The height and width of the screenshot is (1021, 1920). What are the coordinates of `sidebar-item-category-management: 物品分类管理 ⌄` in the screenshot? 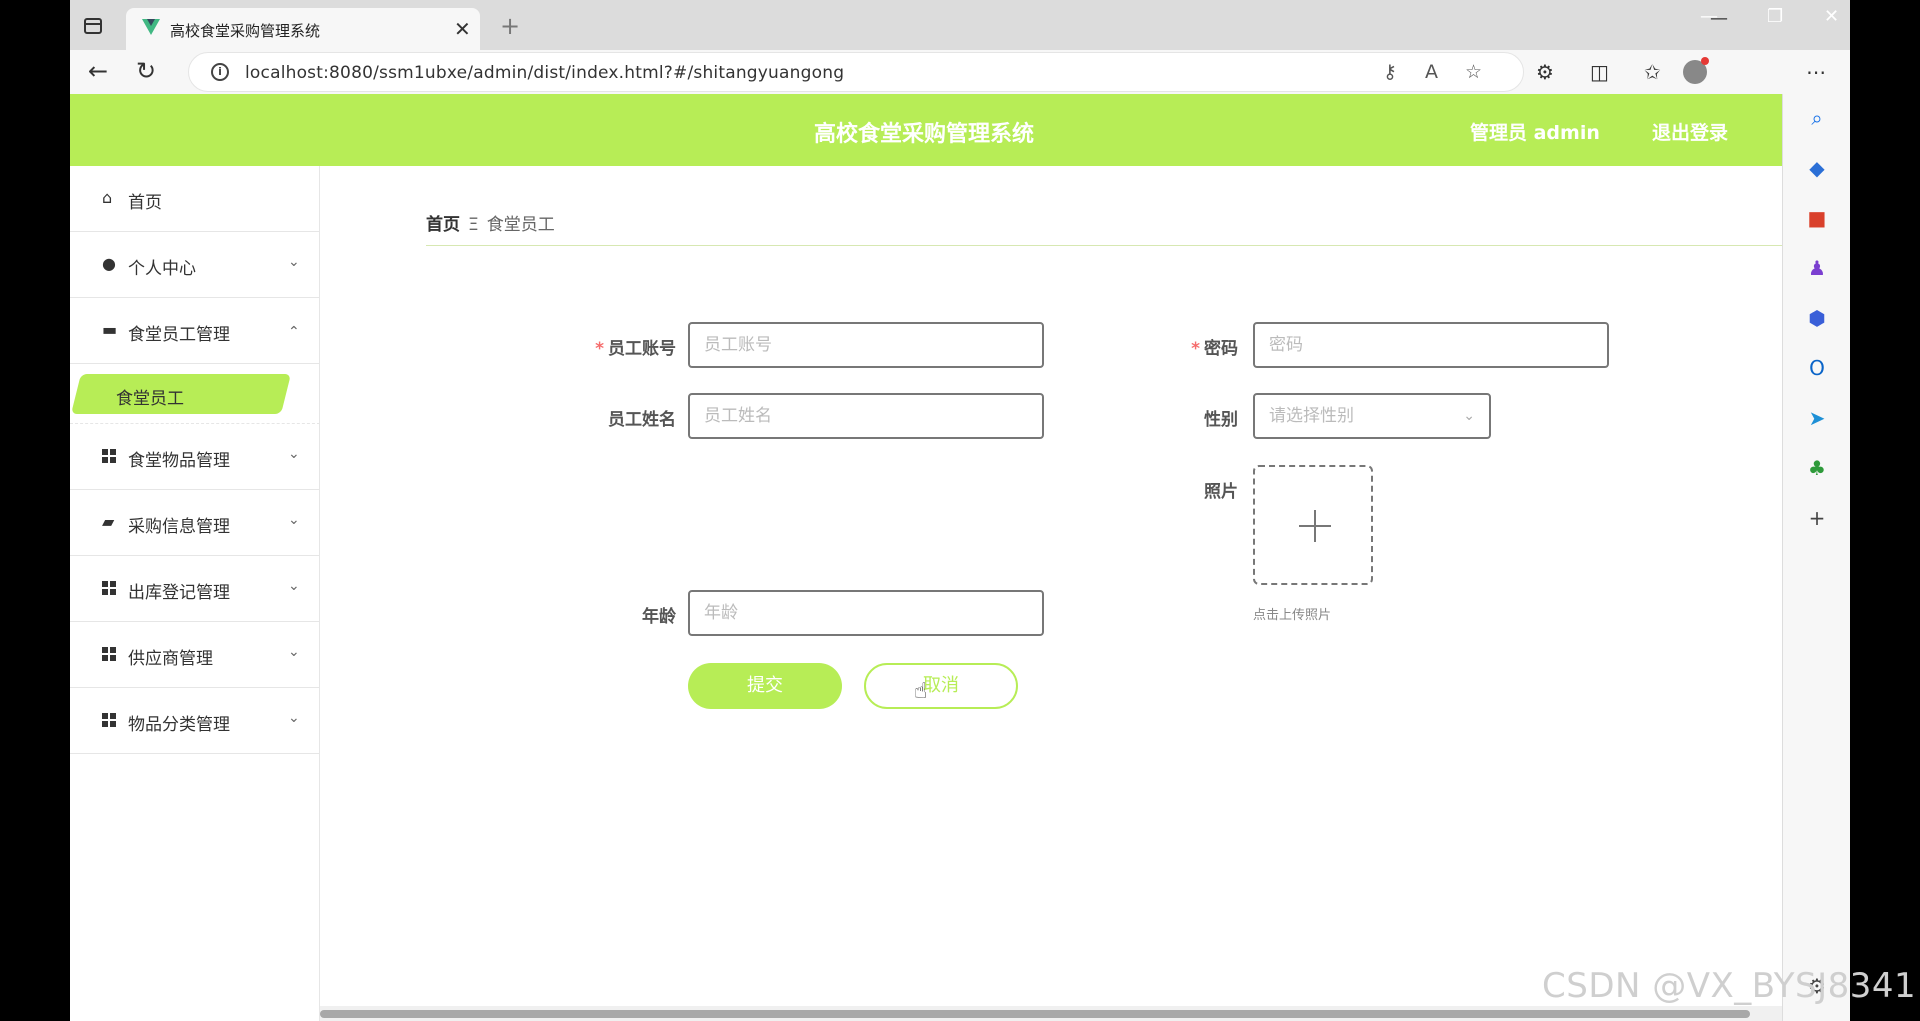 It's located at (195, 721).